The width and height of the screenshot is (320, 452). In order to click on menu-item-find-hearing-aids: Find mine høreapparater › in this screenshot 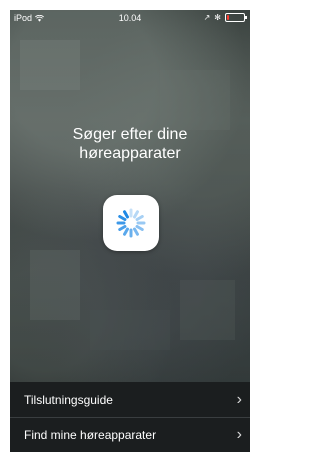, I will do `click(130, 434)`.